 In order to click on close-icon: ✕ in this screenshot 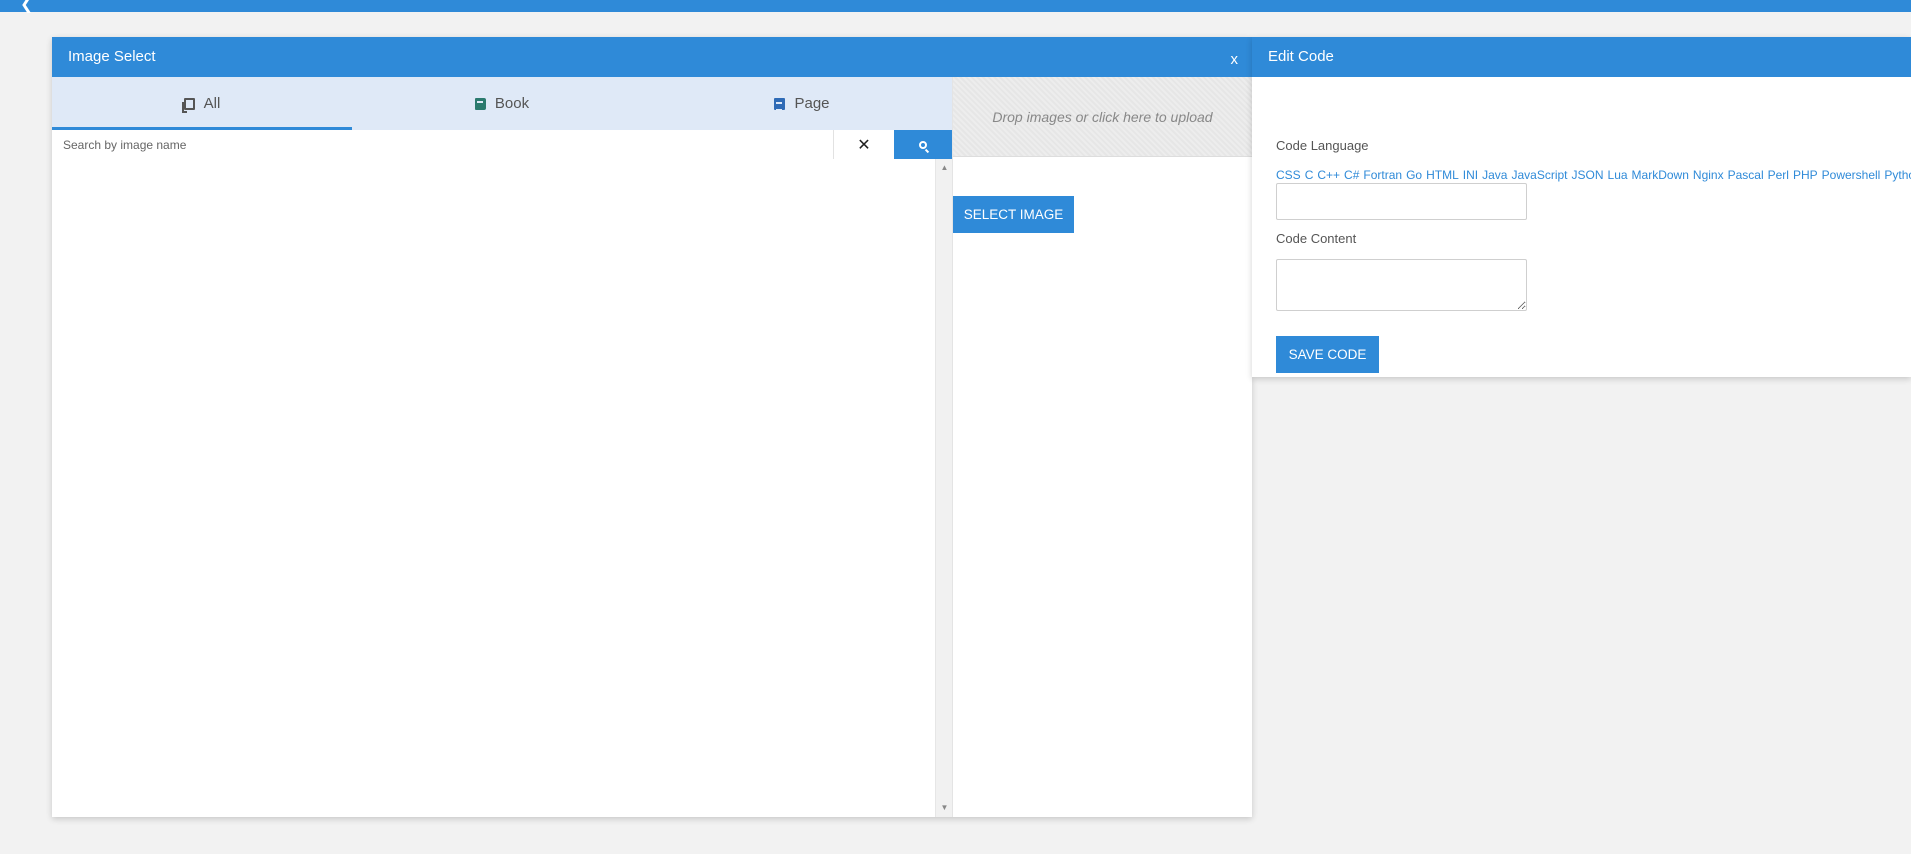, I will do `click(864, 145)`.